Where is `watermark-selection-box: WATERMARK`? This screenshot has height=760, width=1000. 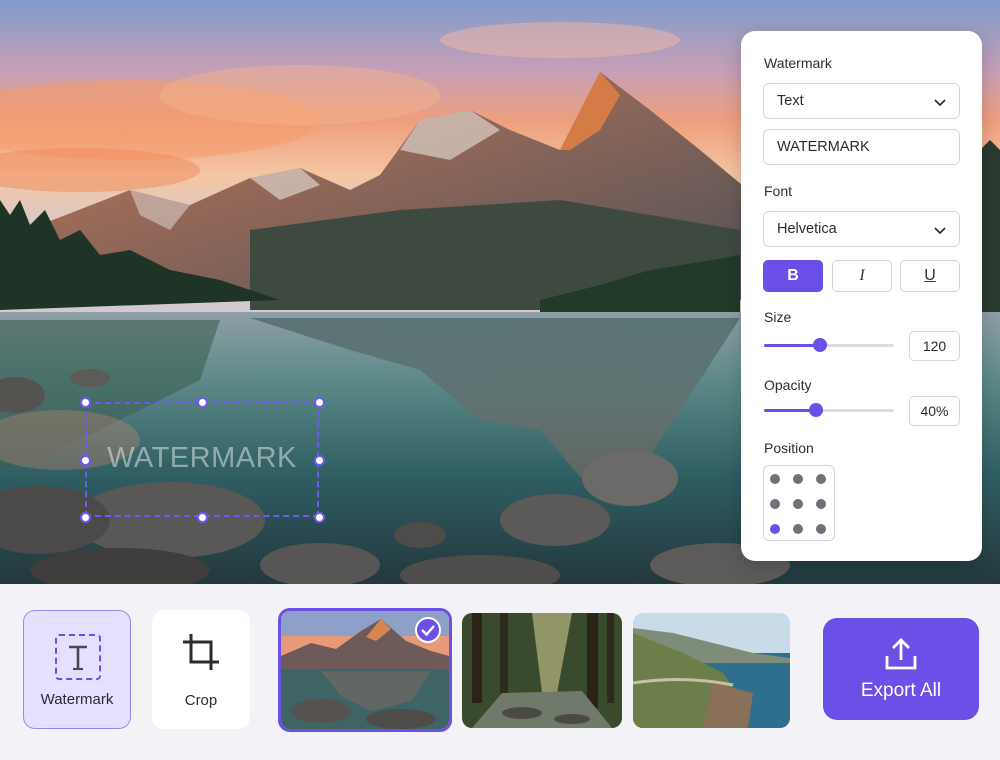
watermark-selection-box: WATERMARK is located at coordinates (202, 460).